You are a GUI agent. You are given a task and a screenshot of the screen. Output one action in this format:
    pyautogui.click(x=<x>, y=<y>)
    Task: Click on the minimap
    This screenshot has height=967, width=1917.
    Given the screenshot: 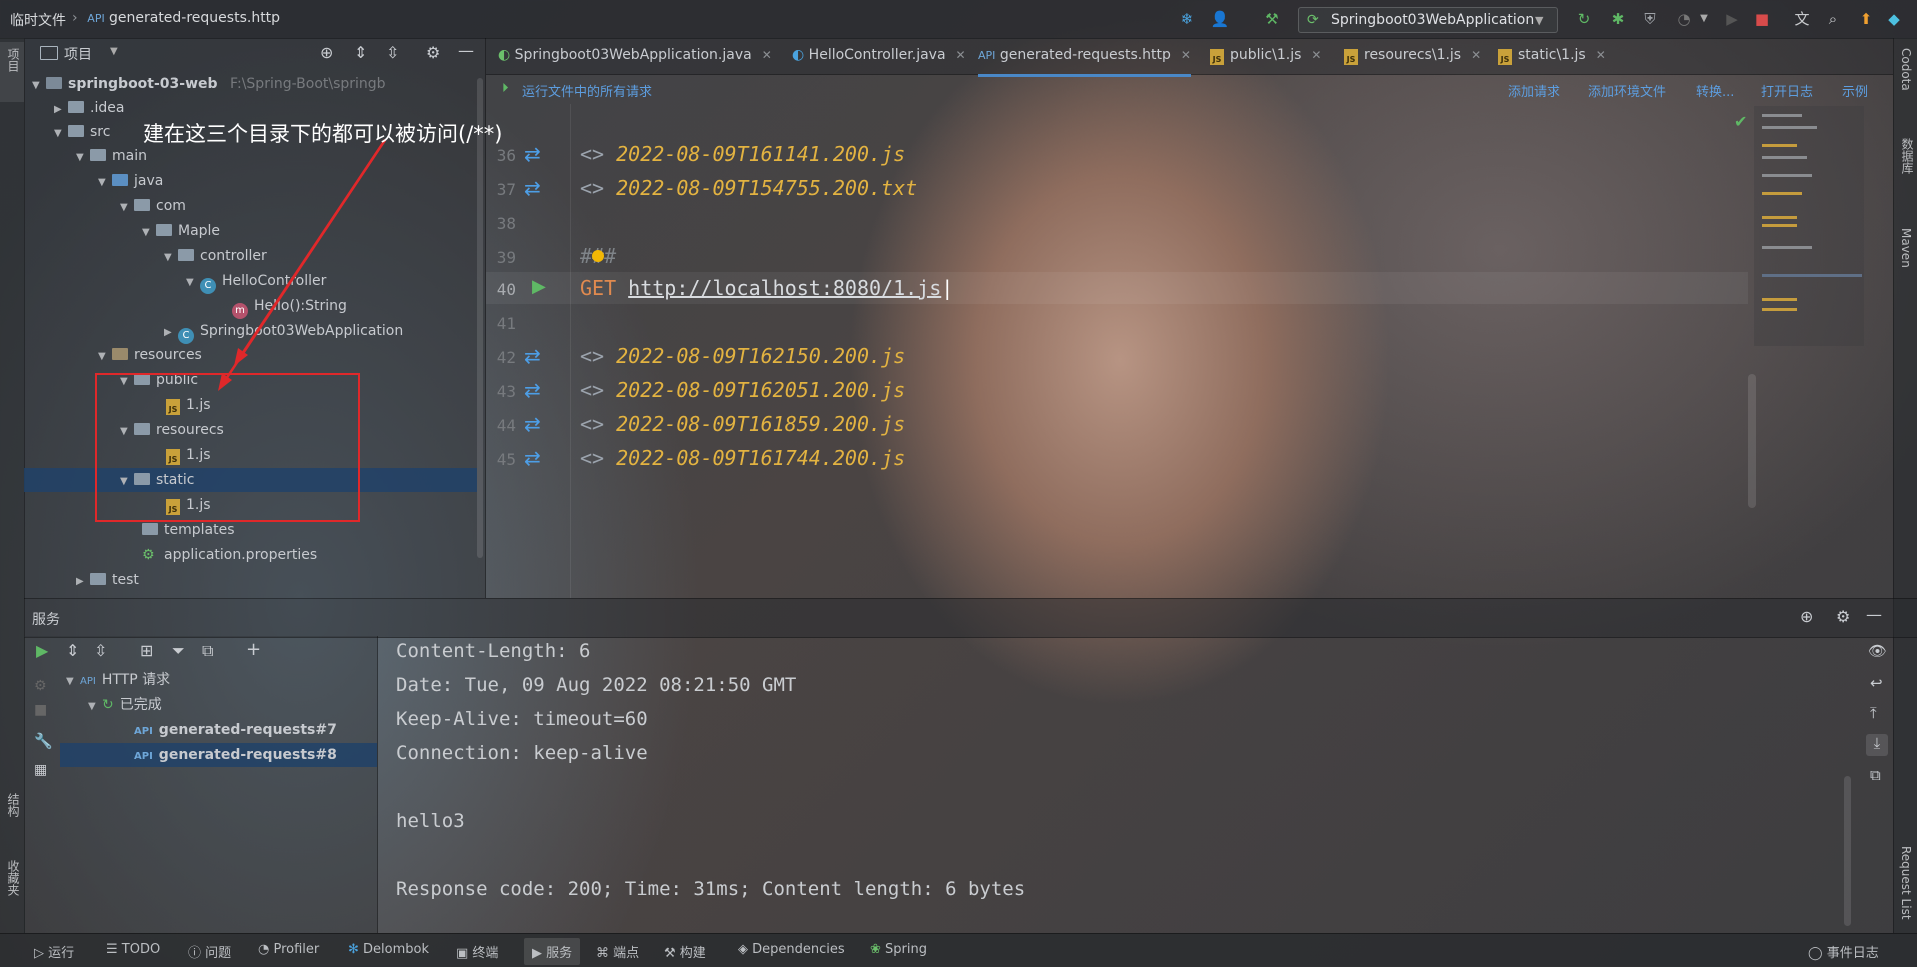 What is the action you would take?
    pyautogui.click(x=1809, y=226)
    